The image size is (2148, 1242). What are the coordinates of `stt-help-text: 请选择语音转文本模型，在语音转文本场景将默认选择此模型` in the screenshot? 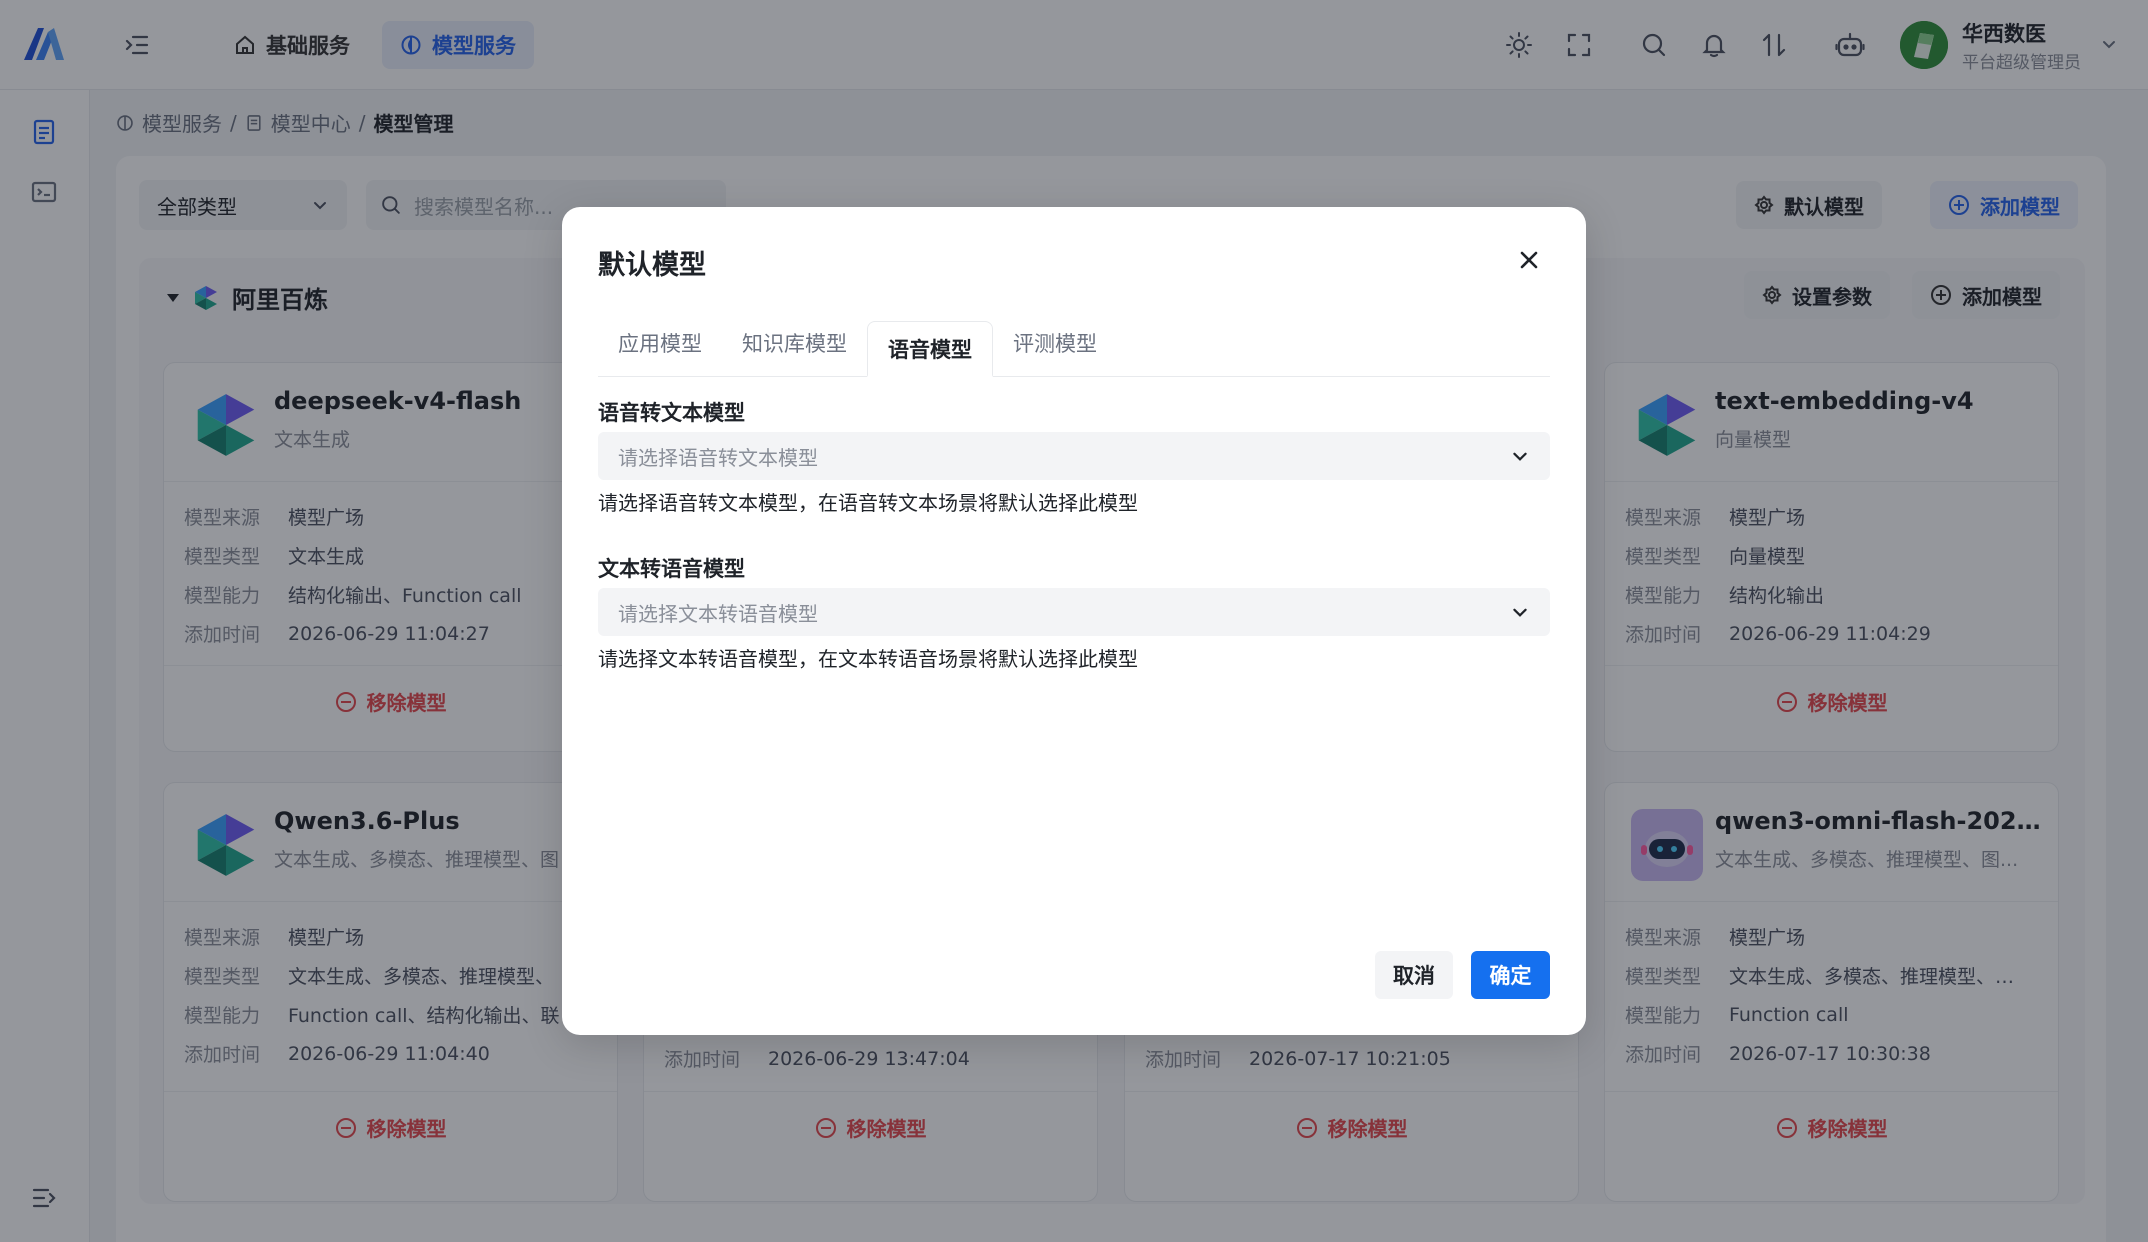 It's located at (868, 503).